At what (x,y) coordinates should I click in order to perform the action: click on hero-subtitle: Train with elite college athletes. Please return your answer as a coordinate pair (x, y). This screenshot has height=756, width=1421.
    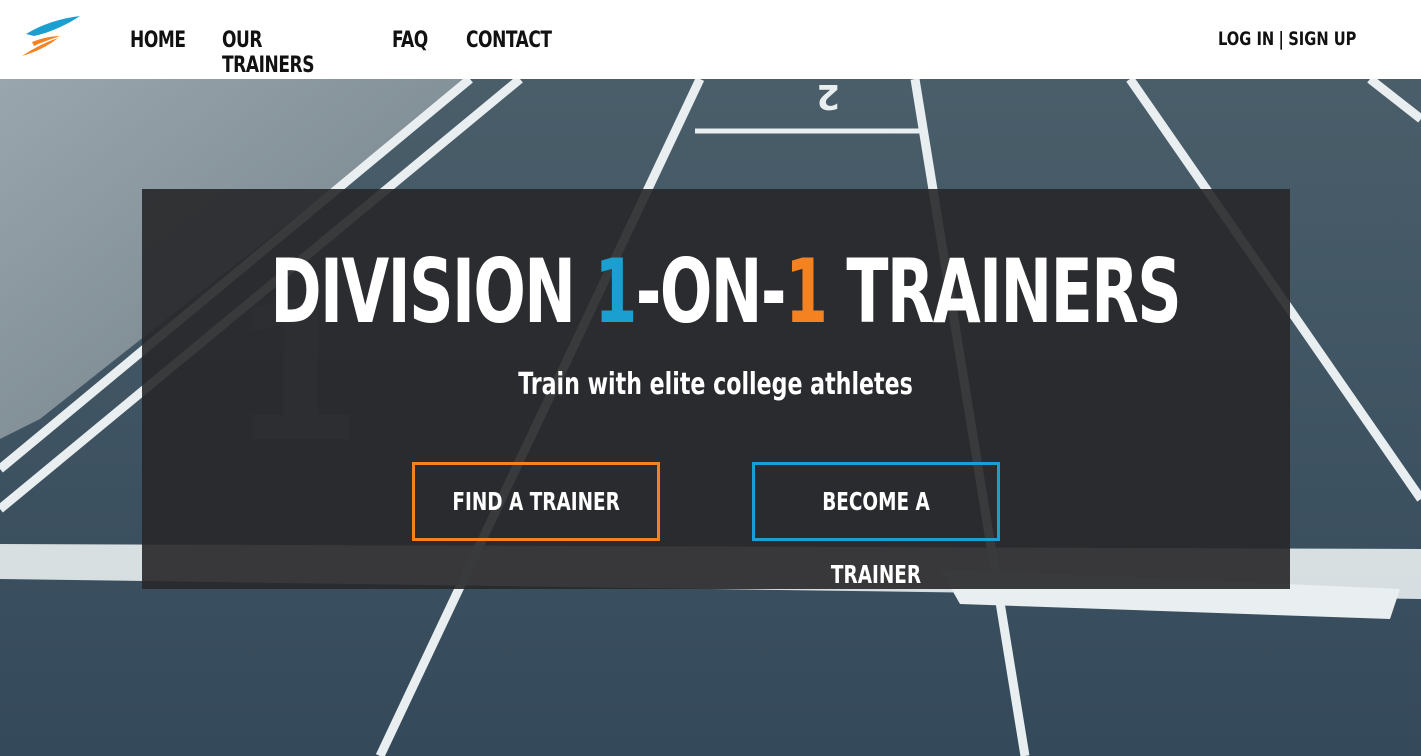
    Looking at the image, I should click on (716, 384).